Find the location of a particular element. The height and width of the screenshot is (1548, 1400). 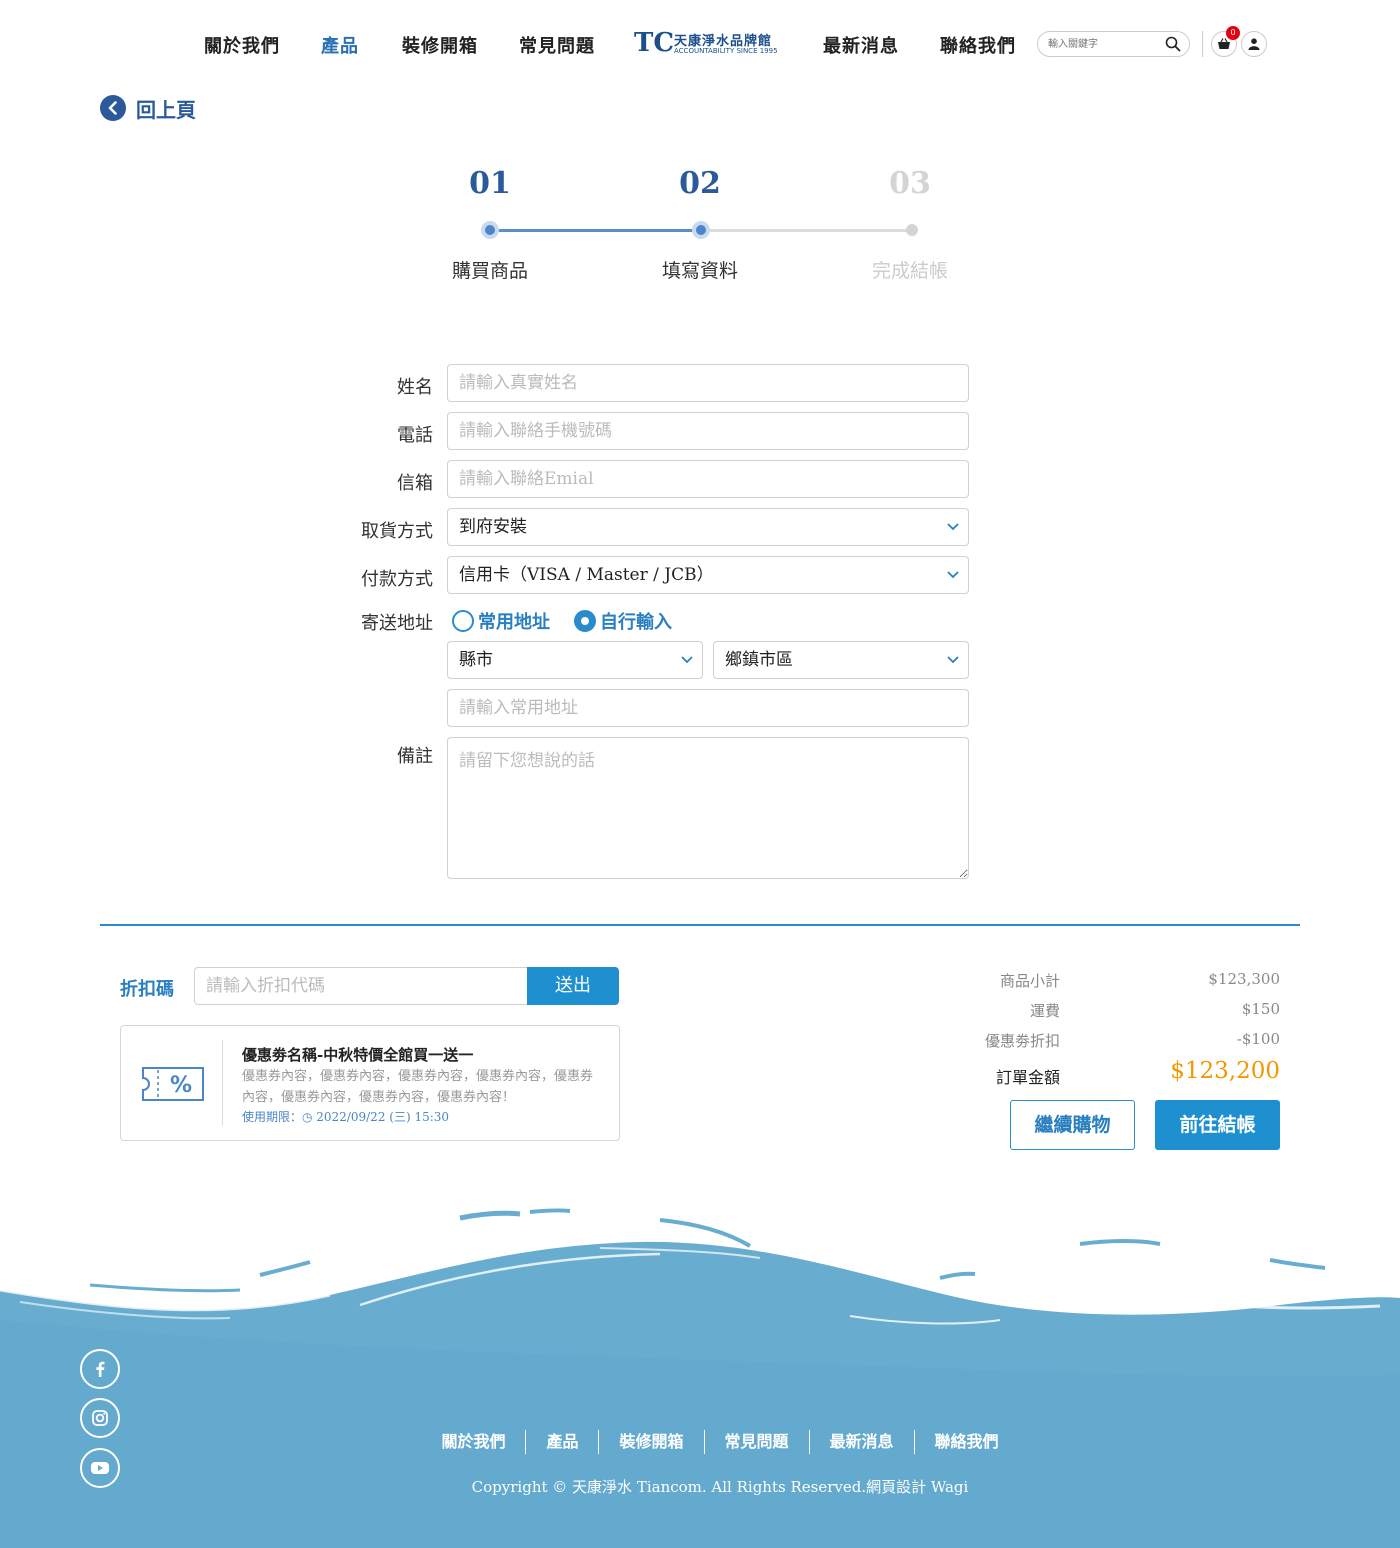

facebook-button is located at coordinates (100, 1369).